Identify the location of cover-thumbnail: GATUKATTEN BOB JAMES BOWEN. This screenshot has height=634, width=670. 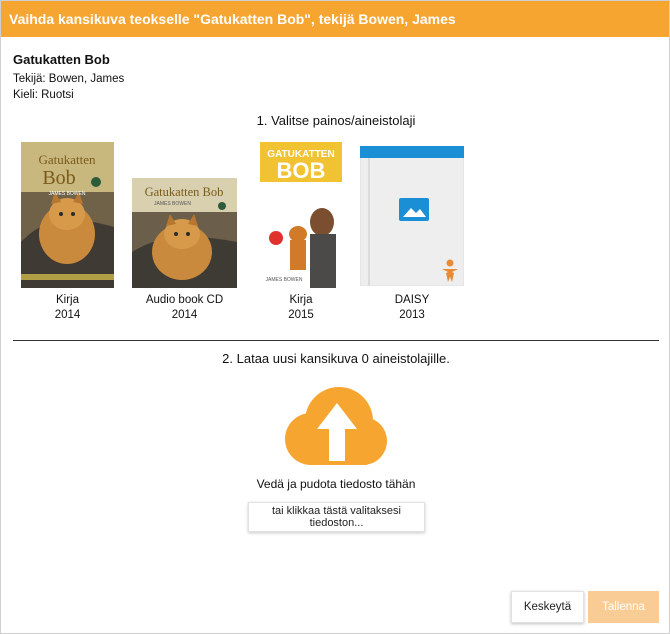
(301, 215).